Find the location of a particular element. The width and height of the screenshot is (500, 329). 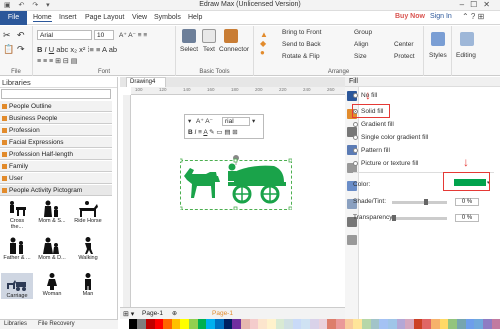

text-format-icons: B I U abc x₂ x² ⁞≡ ≡ A ab is located at coordinates (77, 49).